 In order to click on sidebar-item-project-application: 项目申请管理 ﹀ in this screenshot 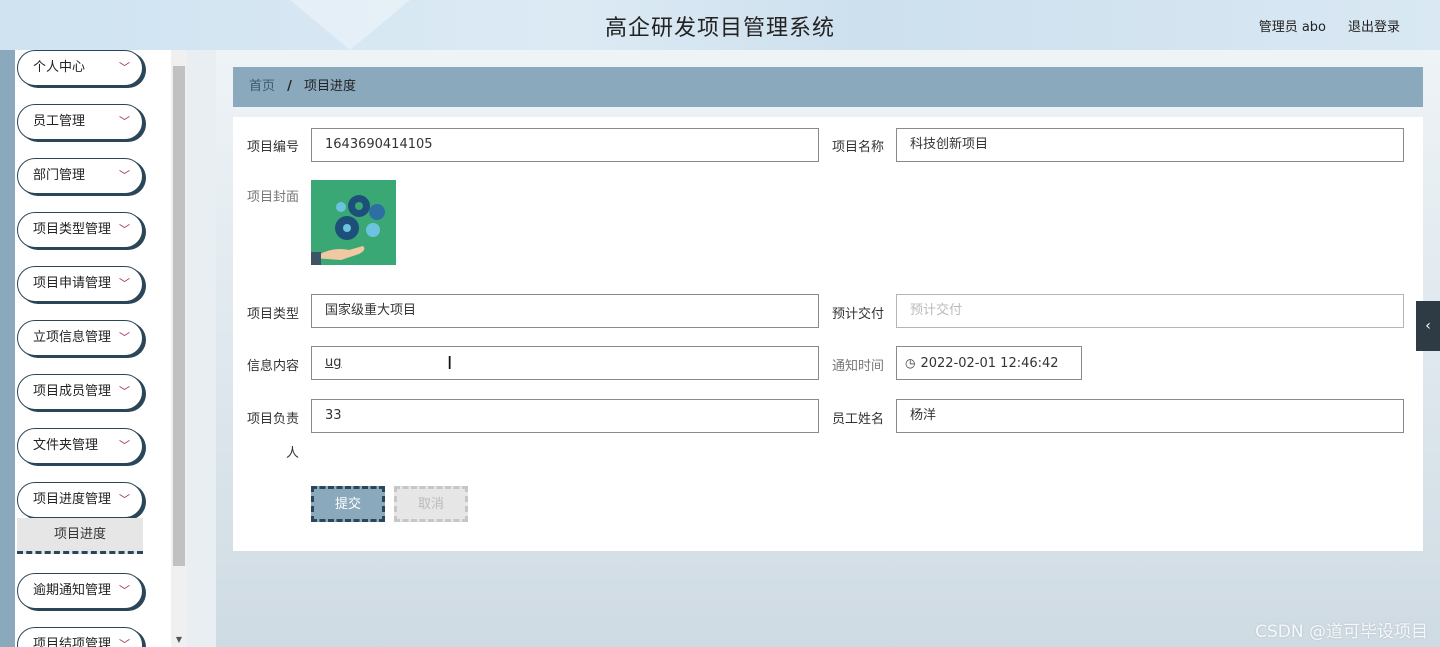, I will do `click(80, 284)`.